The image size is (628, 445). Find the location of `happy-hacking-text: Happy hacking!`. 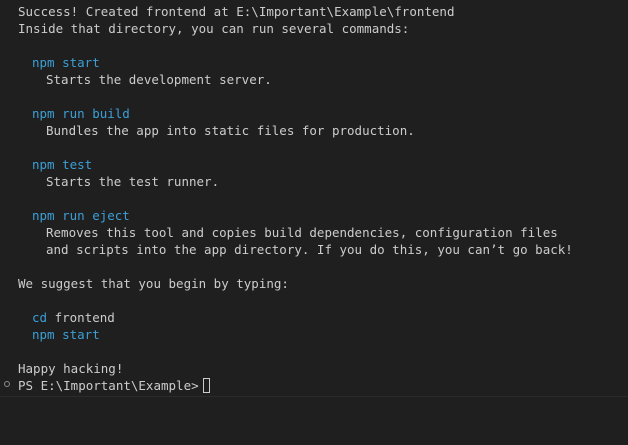

happy-hacking-text: Happy hacking! is located at coordinates (71, 368).